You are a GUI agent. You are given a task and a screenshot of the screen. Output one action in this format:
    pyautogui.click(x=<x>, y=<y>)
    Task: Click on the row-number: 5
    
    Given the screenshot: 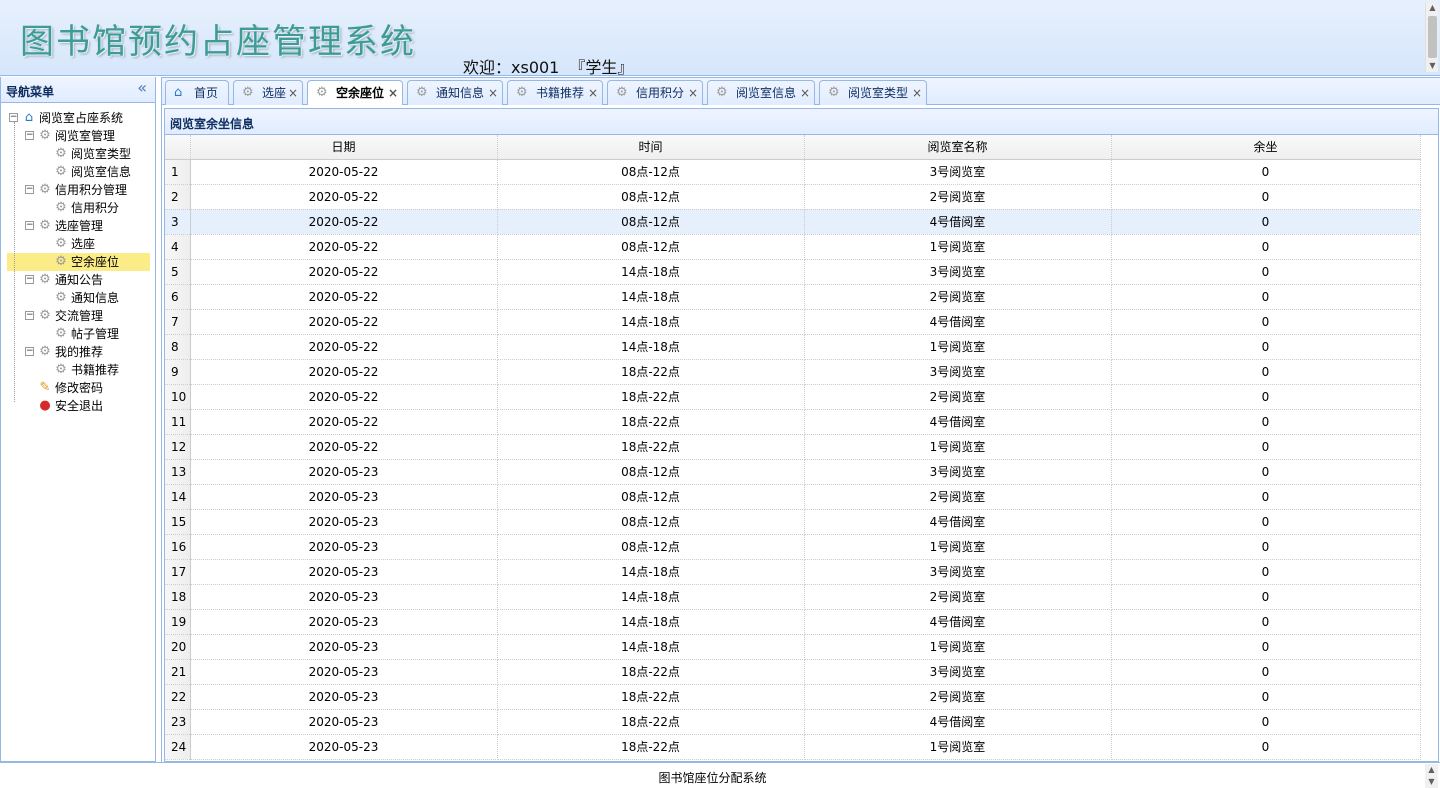 What is the action you would take?
    pyautogui.click(x=178, y=272)
    